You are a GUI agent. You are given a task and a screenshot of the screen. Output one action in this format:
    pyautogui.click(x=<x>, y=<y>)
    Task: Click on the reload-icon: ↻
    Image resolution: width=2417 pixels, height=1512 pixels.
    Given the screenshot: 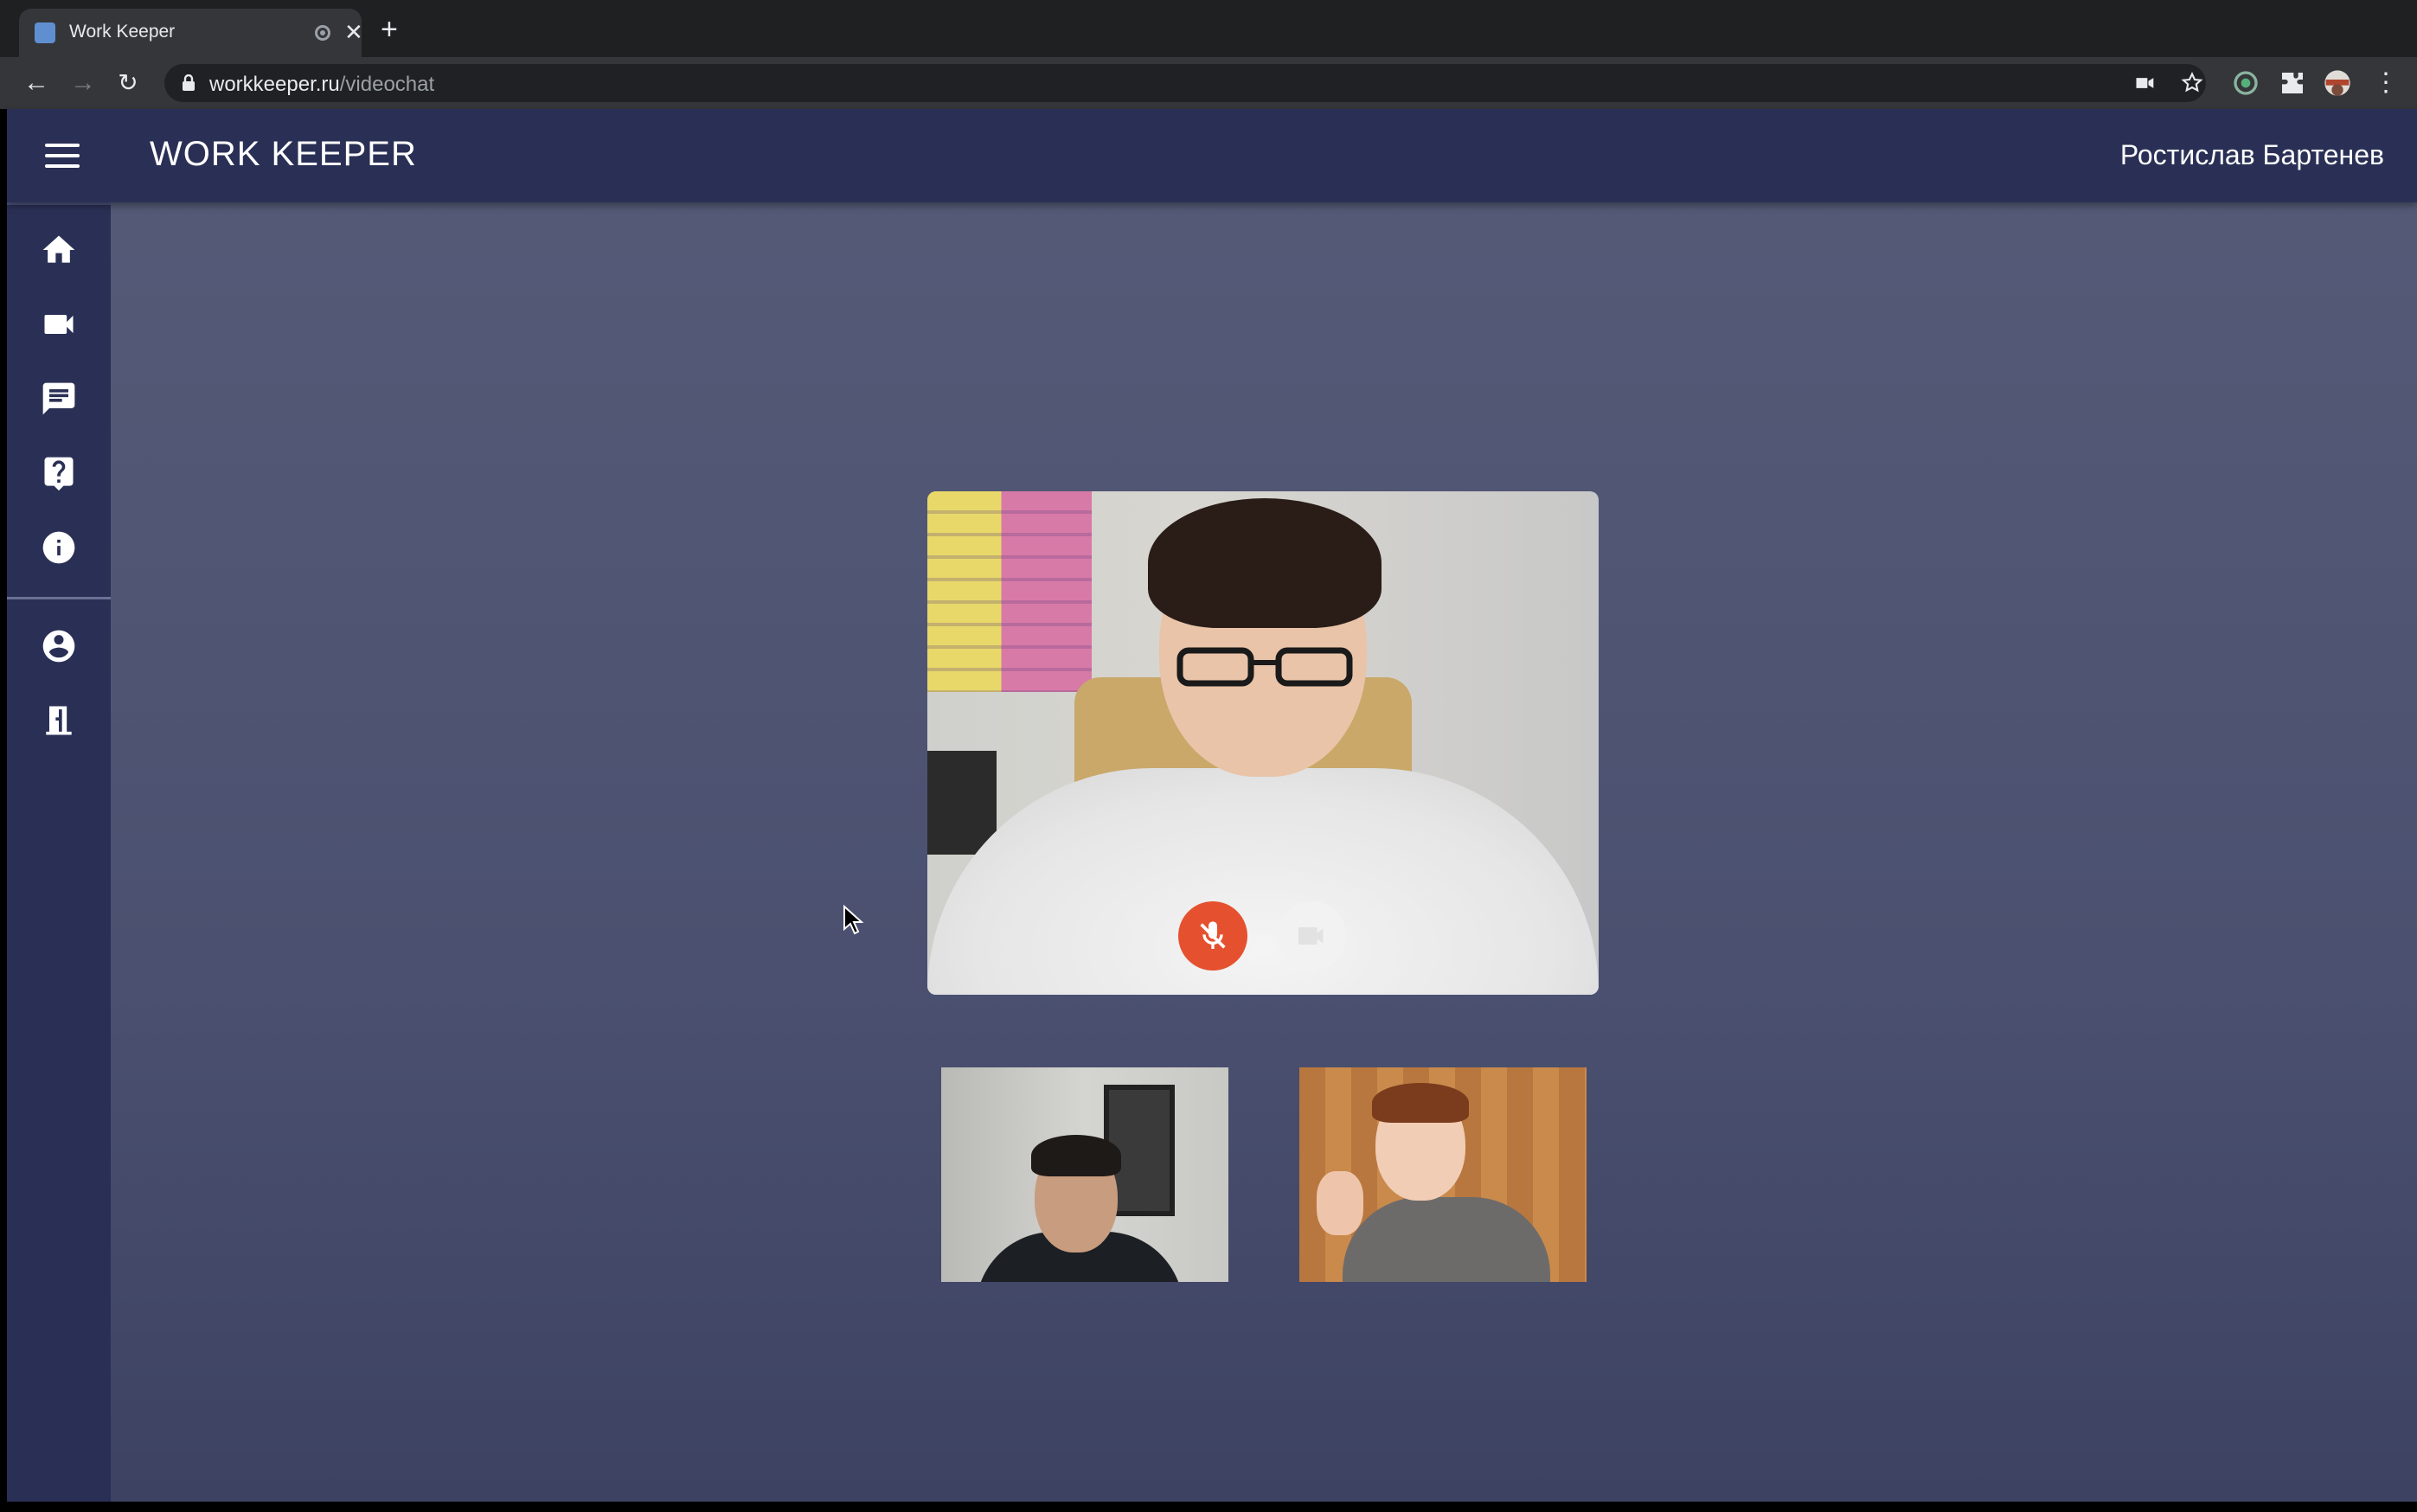 What is the action you would take?
    pyautogui.click(x=128, y=83)
    